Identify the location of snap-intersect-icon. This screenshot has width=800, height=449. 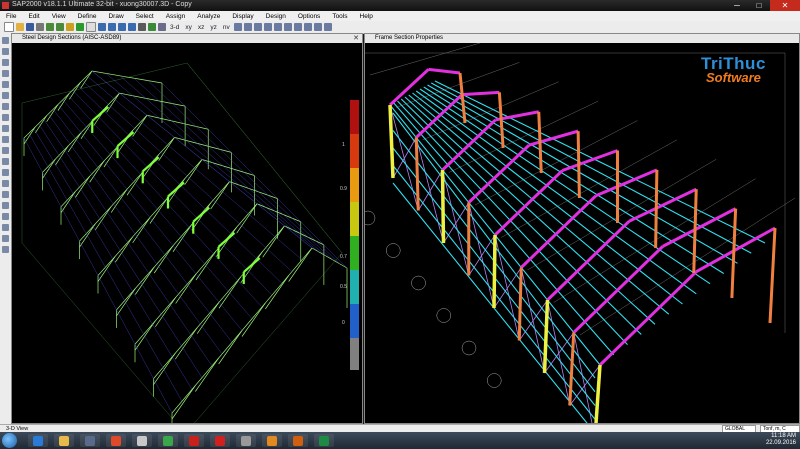
(5, 216).